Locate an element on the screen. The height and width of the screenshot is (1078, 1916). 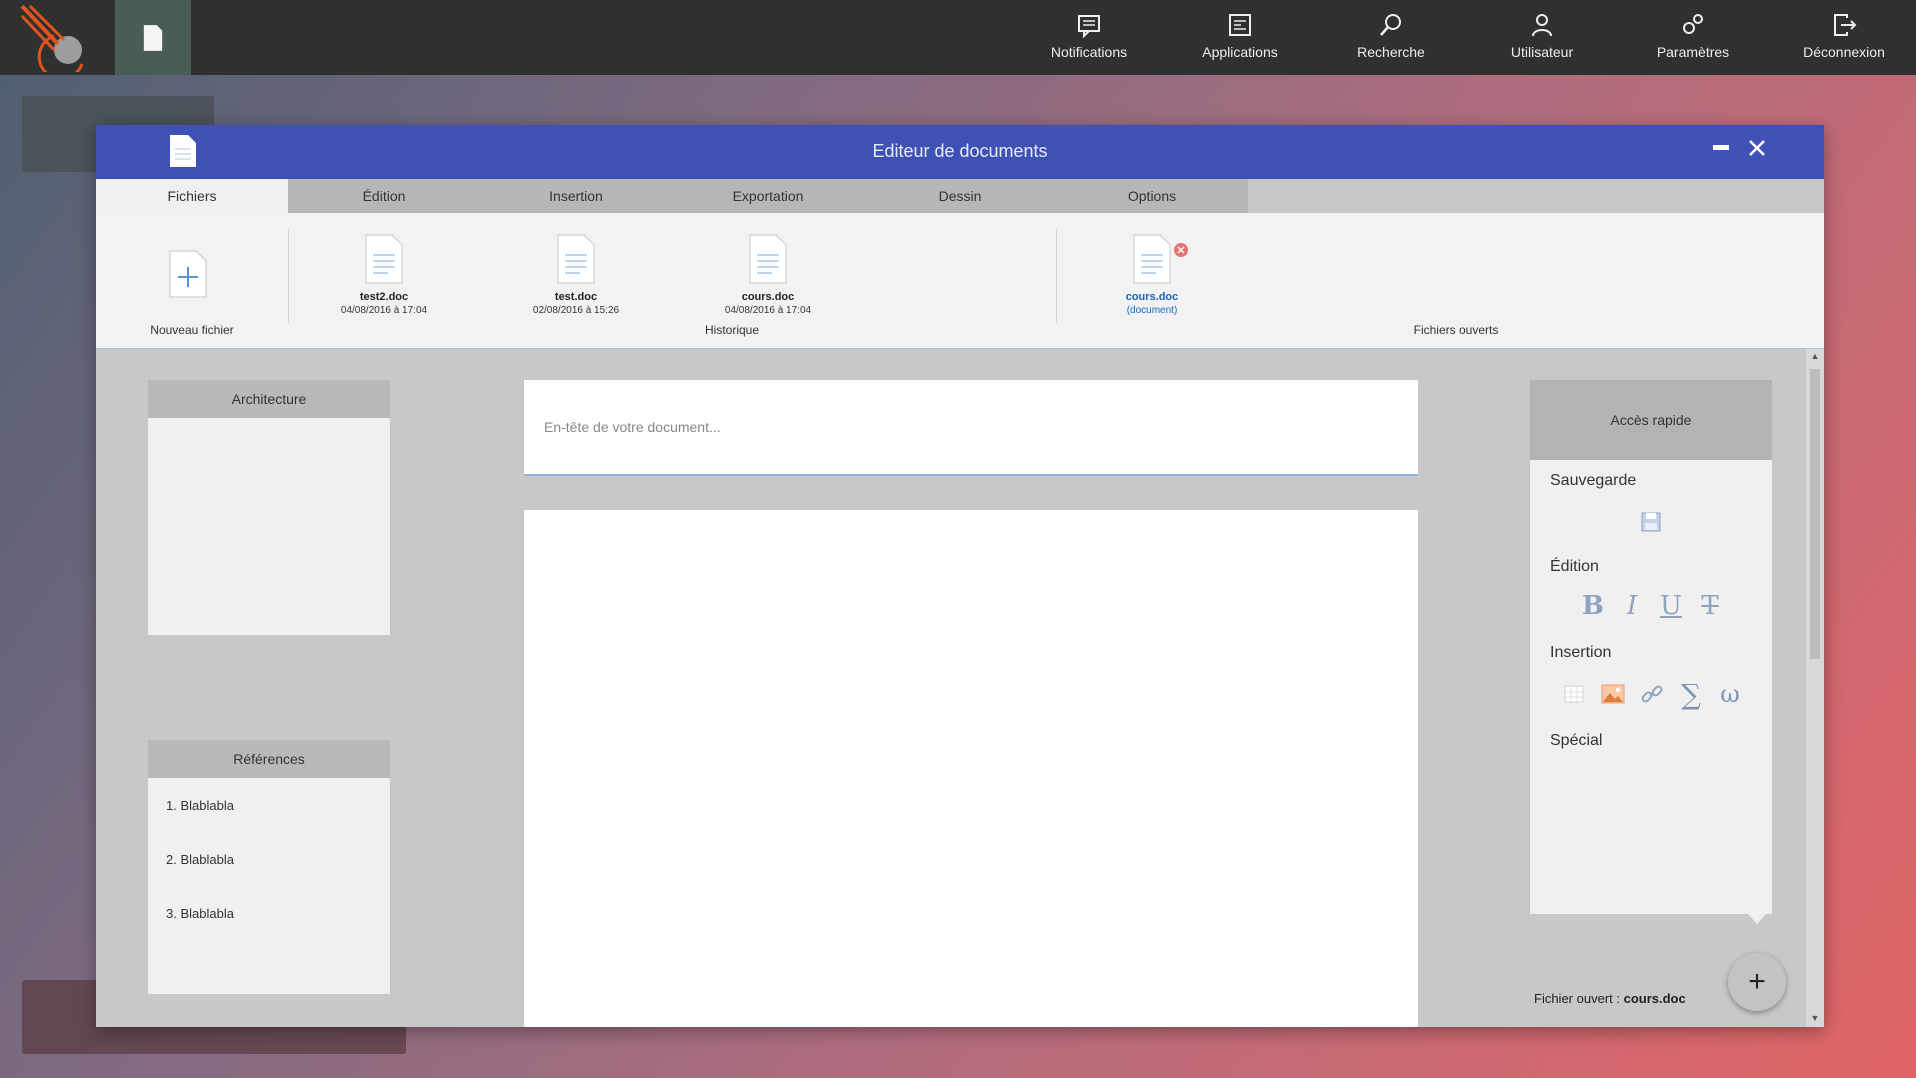
add-floating-button: + is located at coordinates (1757, 982).